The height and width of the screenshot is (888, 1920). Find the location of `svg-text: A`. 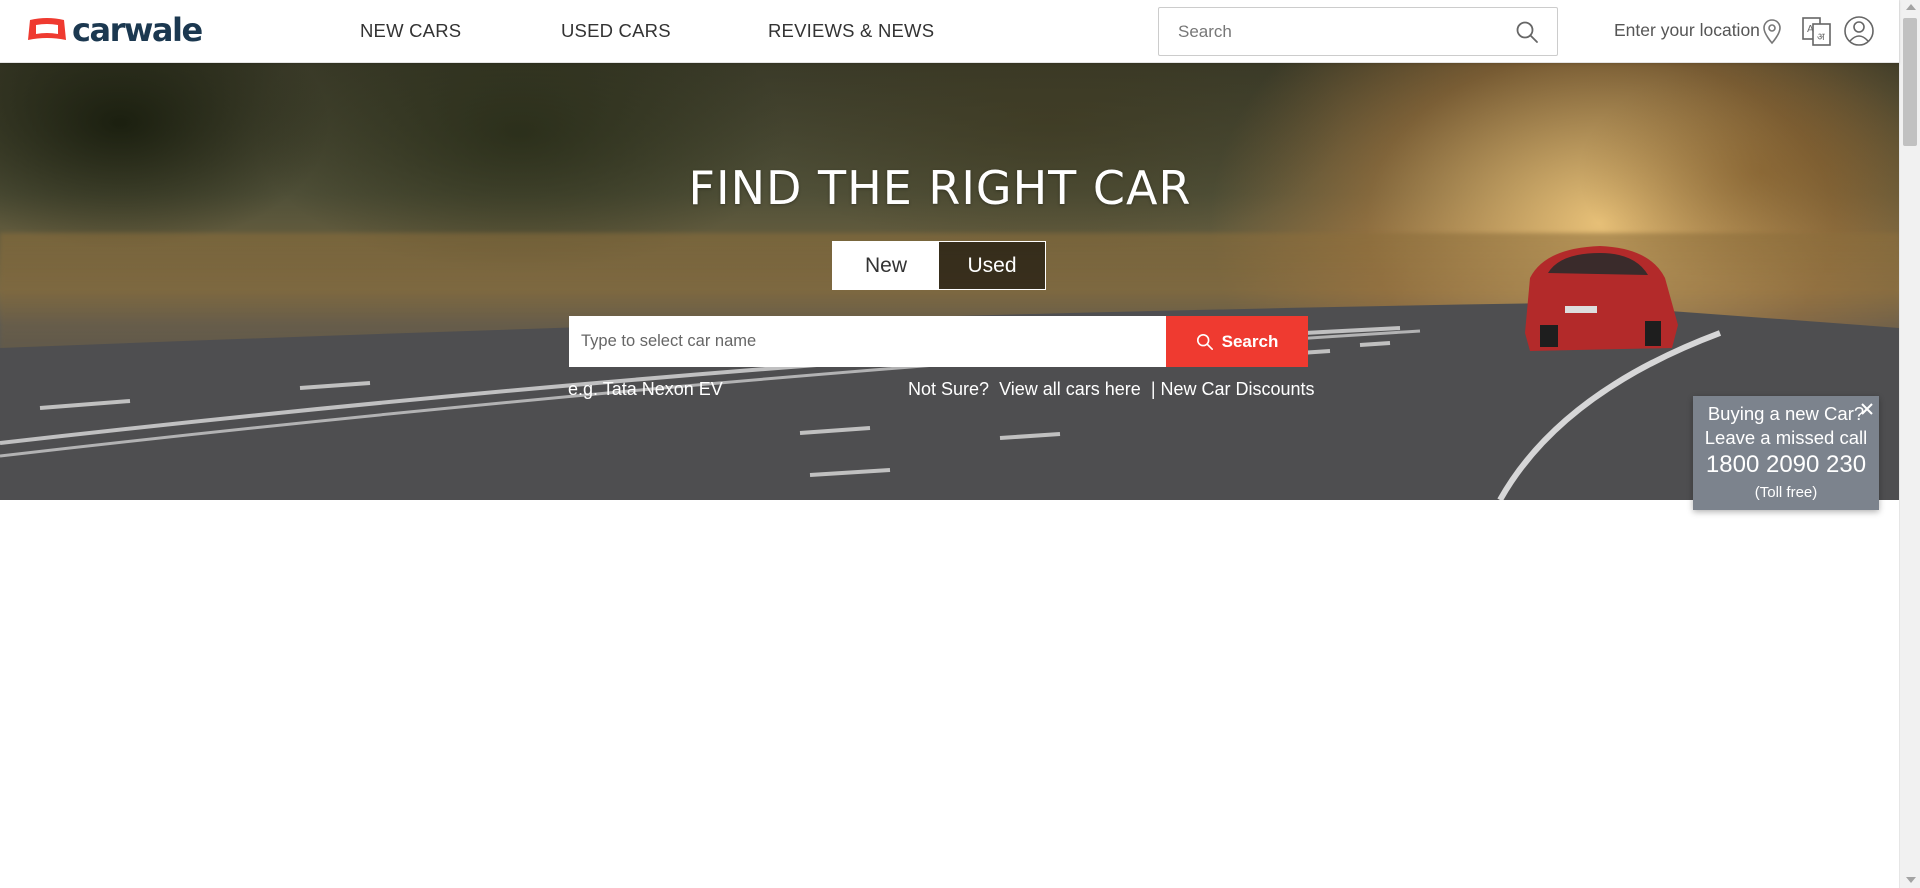

svg-text: A is located at coordinates (1810, 29).